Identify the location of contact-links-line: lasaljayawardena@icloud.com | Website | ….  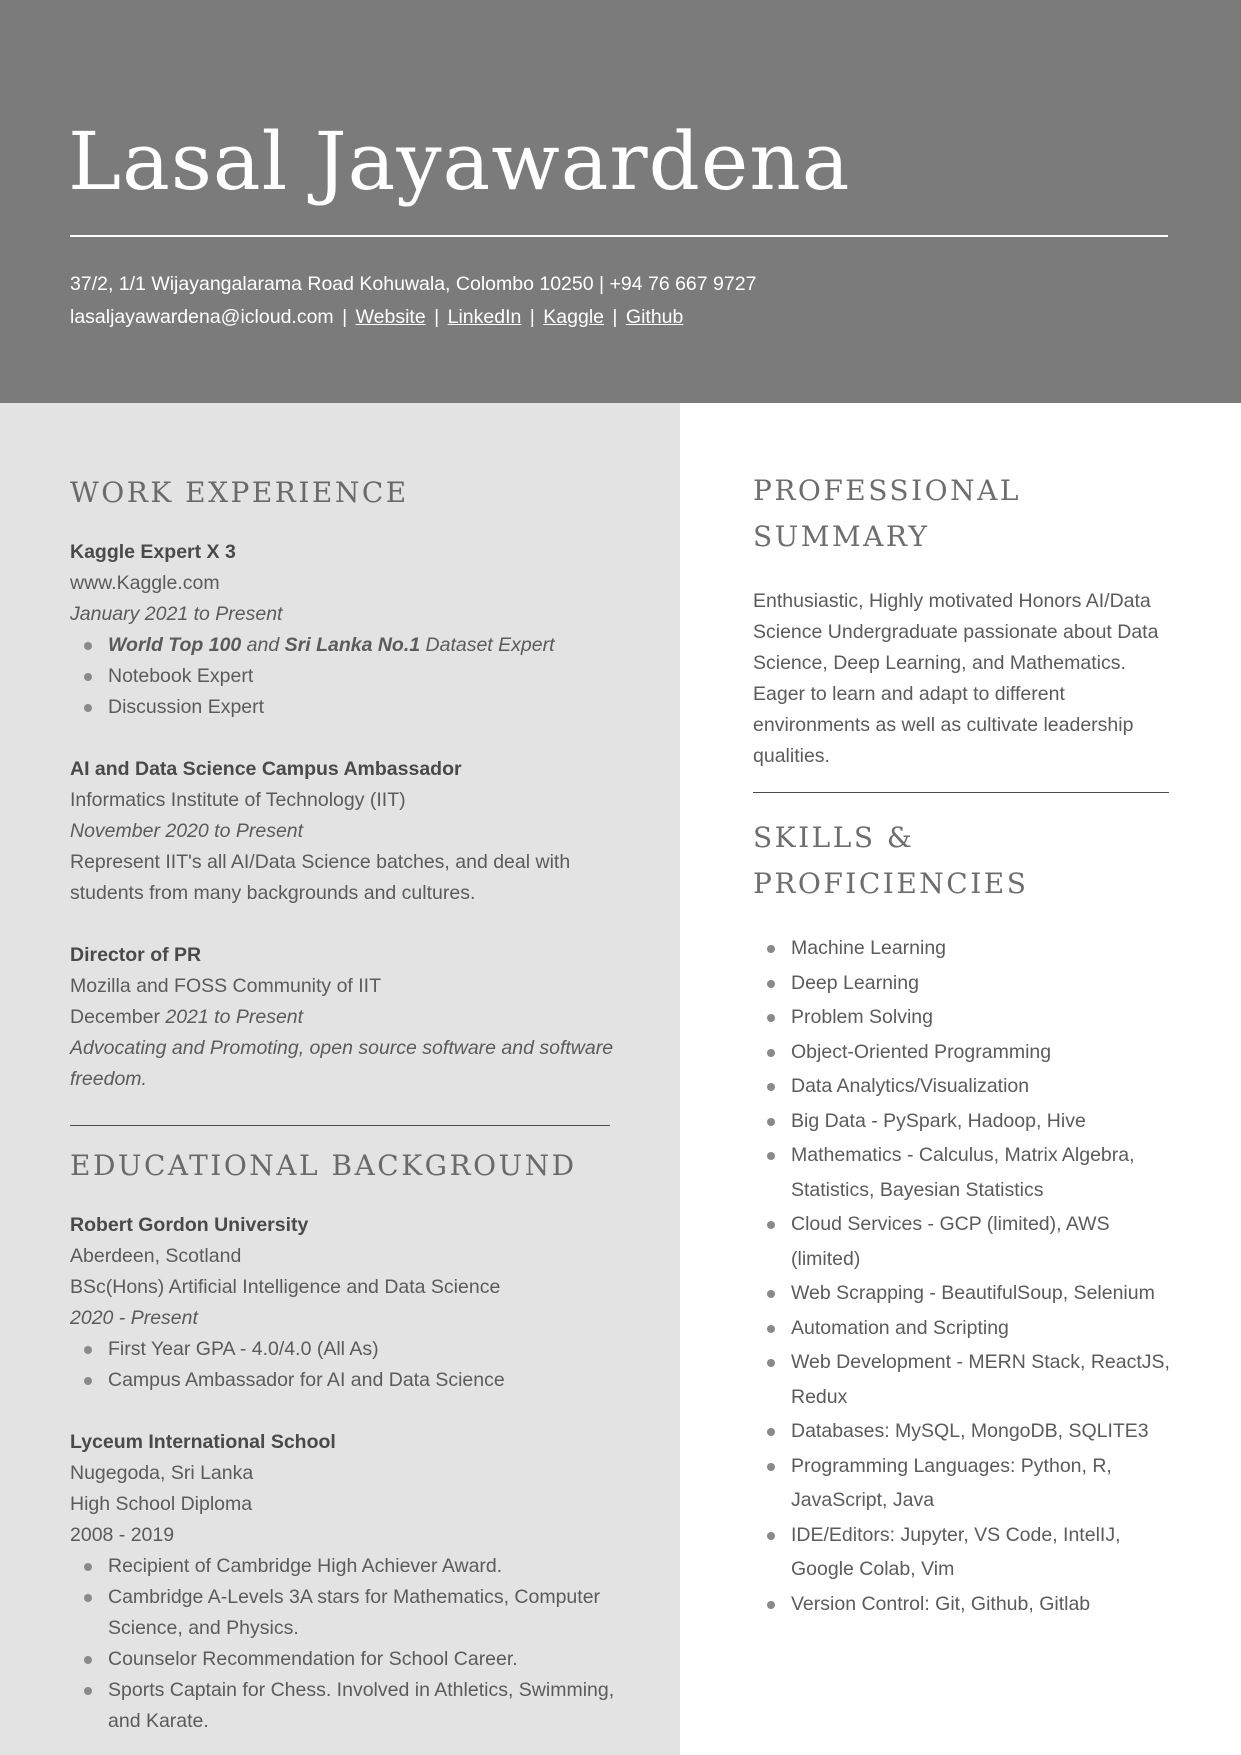
(413, 317).